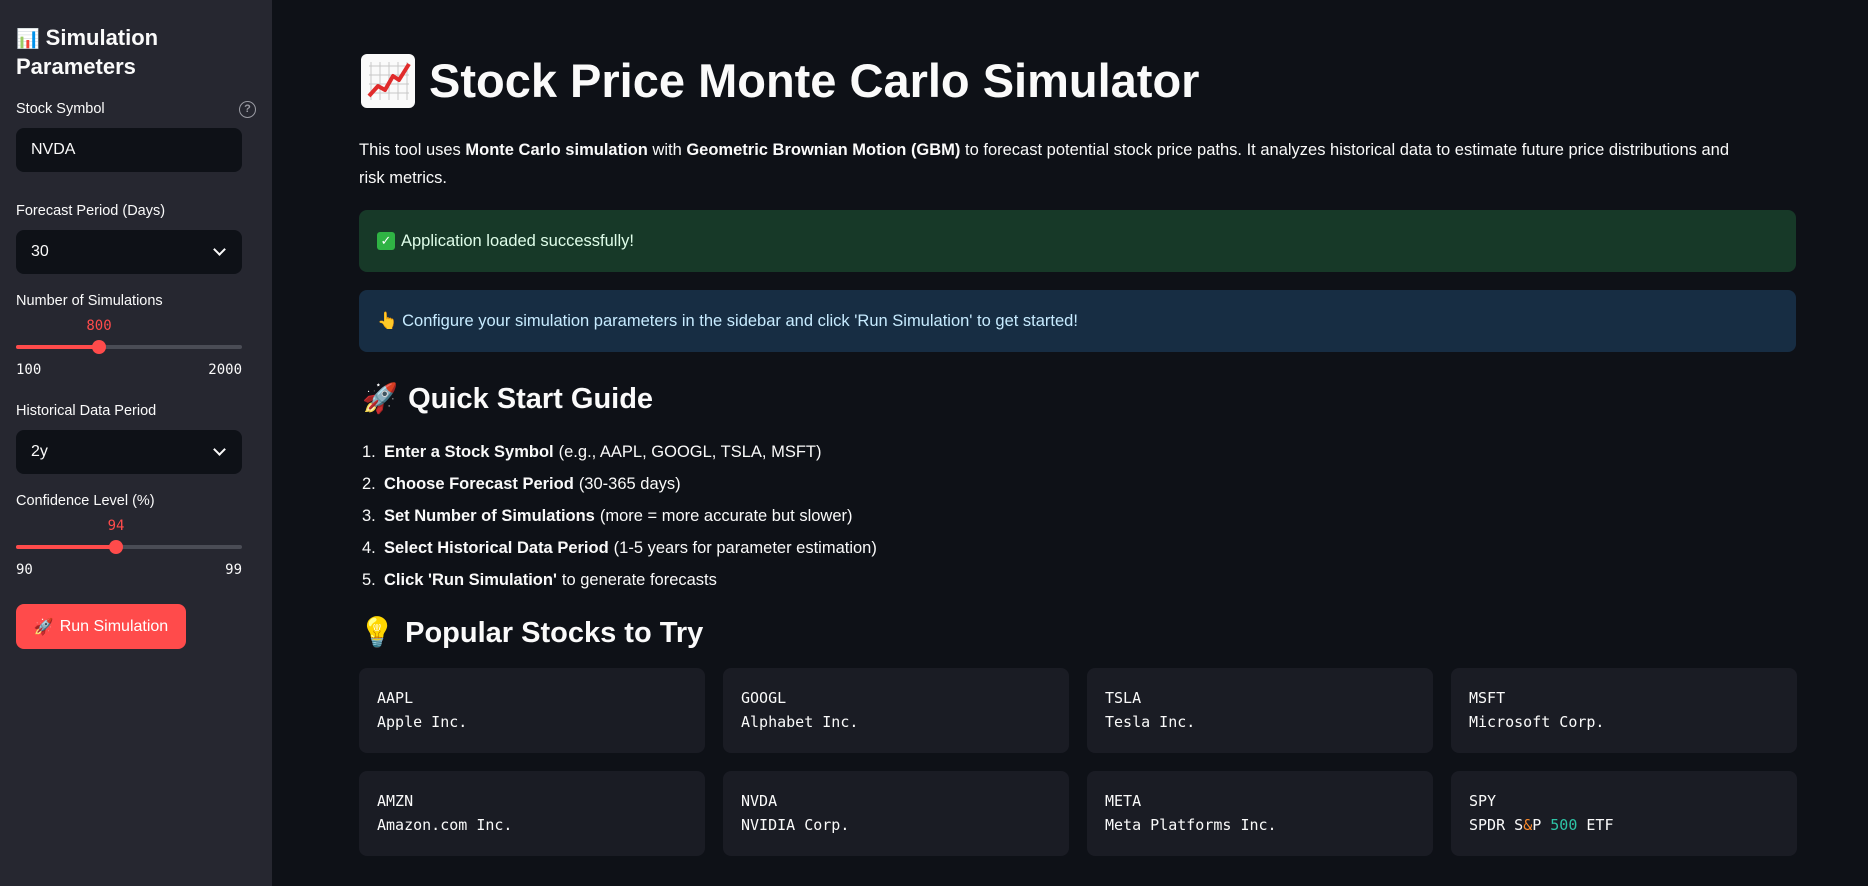 The image size is (1868, 886). What do you see at coordinates (129, 150) in the screenshot?
I see `stock-symbol-input: NVDA` at bounding box center [129, 150].